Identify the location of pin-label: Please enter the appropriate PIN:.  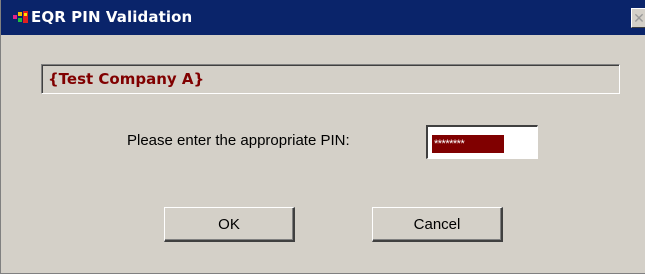
(238, 140).